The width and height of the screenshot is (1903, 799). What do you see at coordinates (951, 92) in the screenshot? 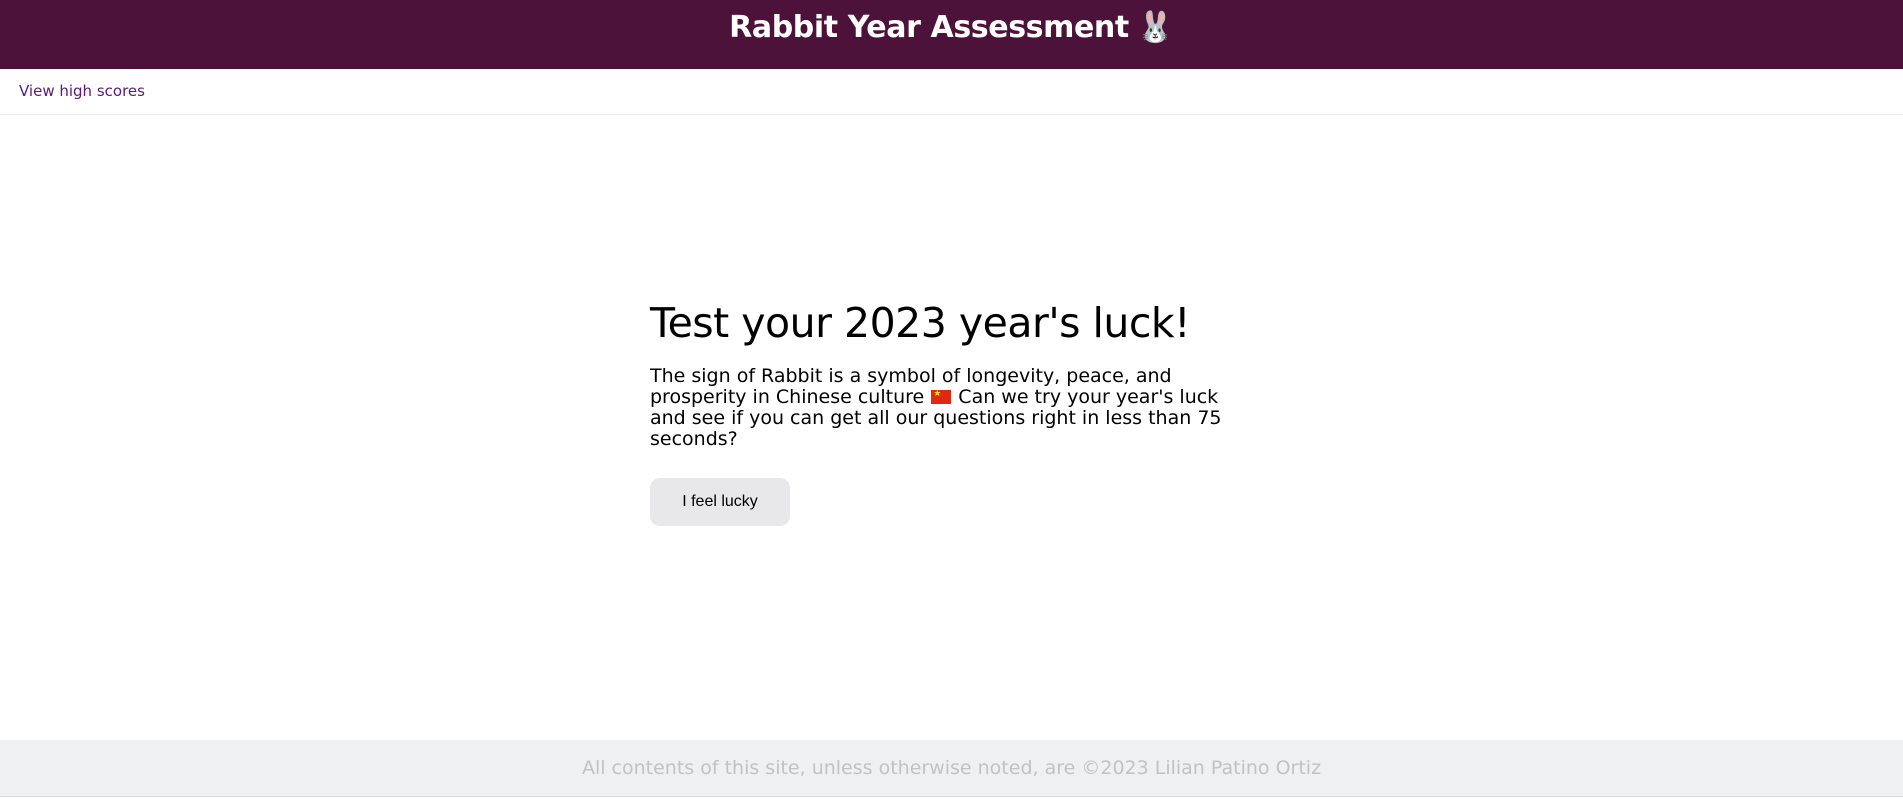
I see `navigation-bar: View high scores` at bounding box center [951, 92].